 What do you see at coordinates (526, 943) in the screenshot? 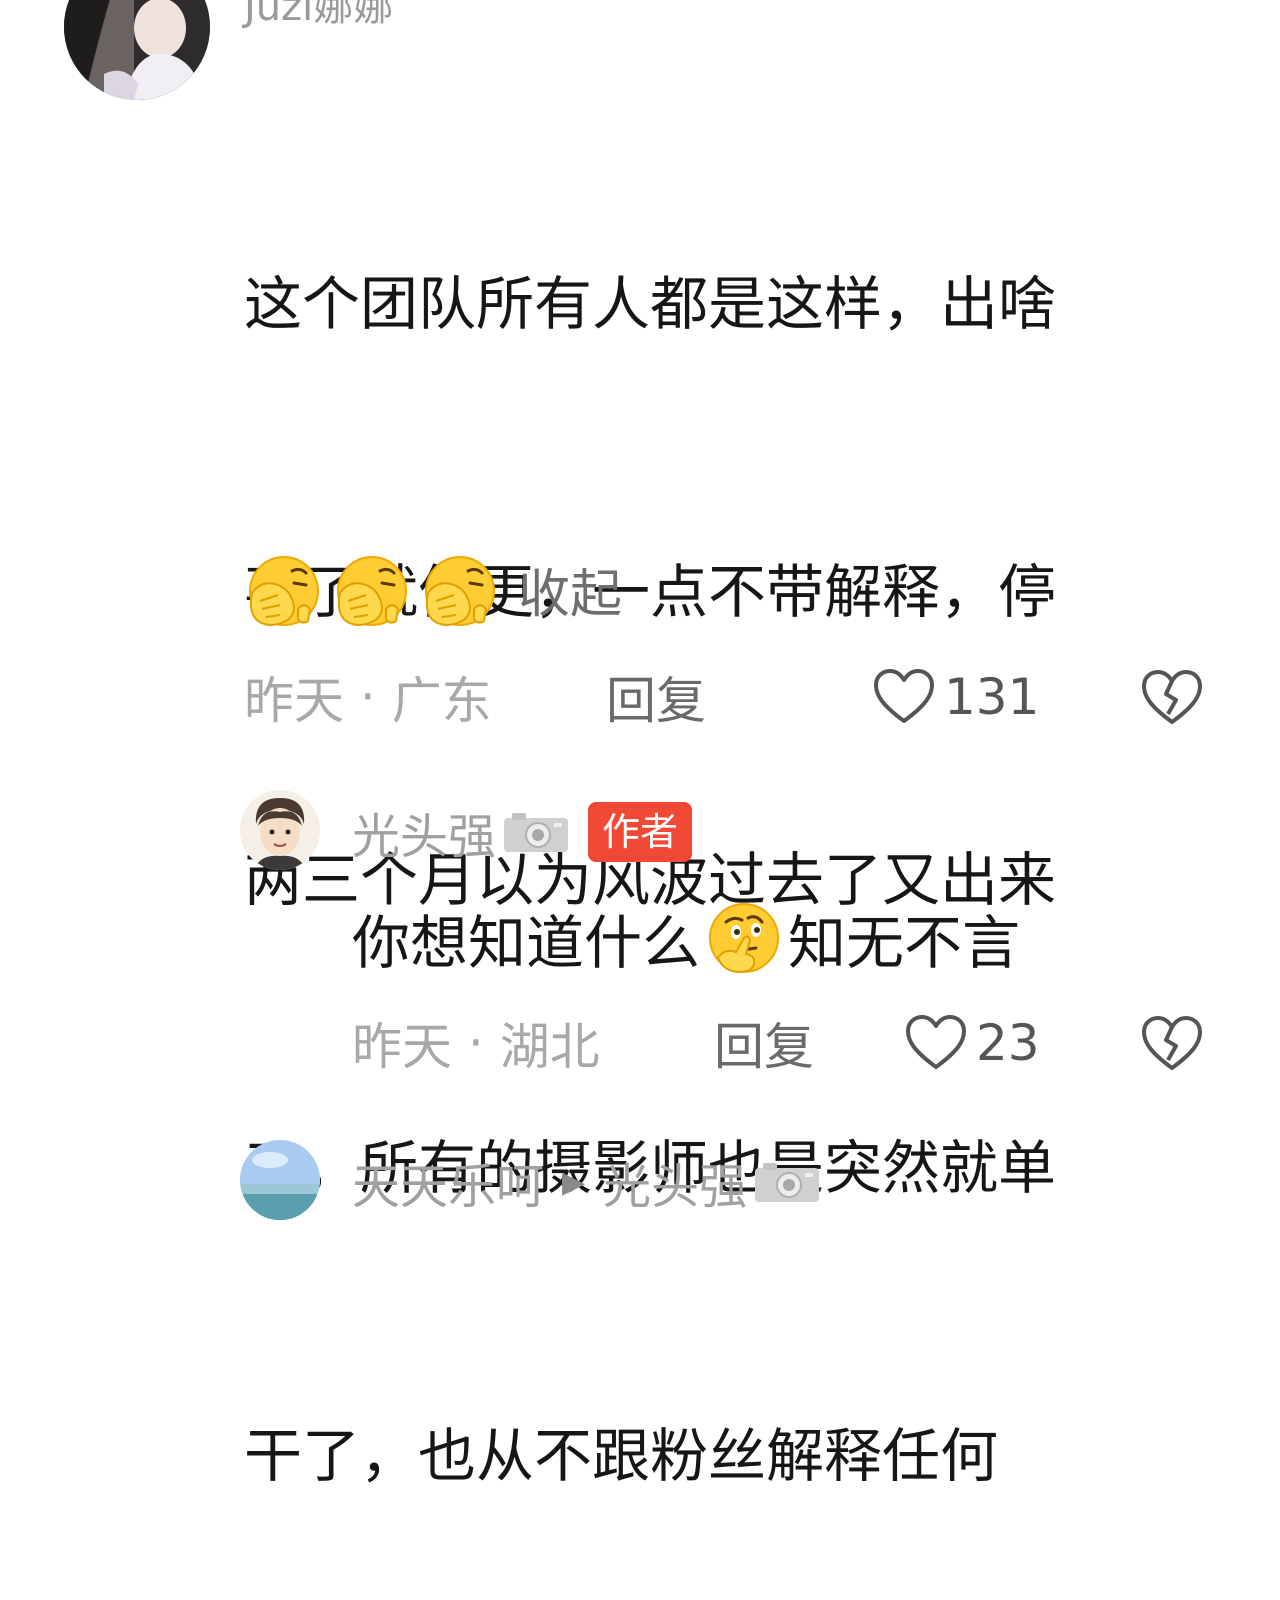
I see `comment-text: 你想知道什么` at bounding box center [526, 943].